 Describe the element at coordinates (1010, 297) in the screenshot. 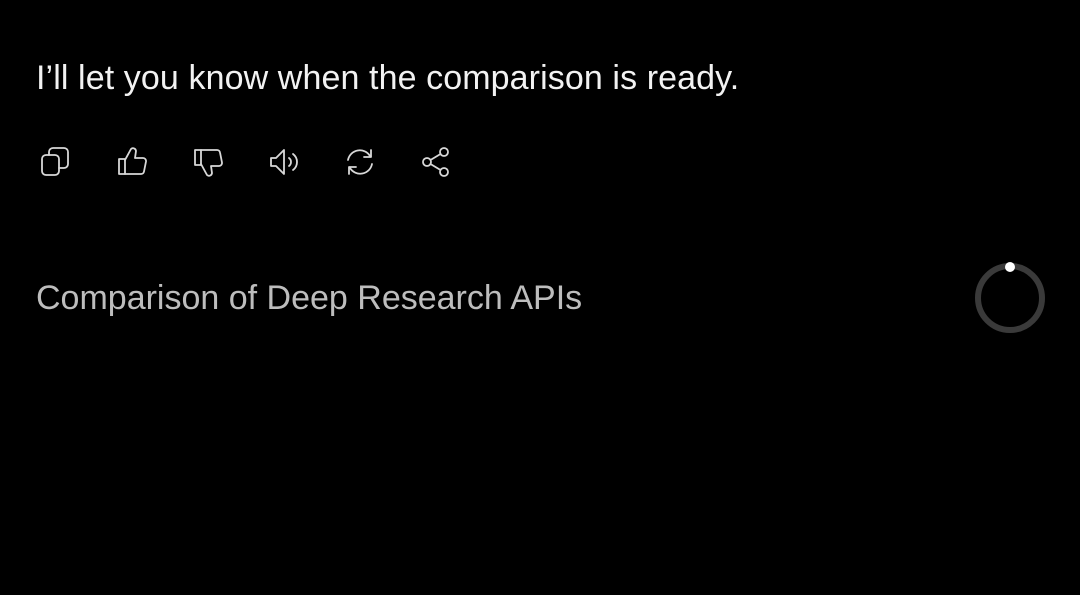

I see `loading-spinner-icon` at that location.